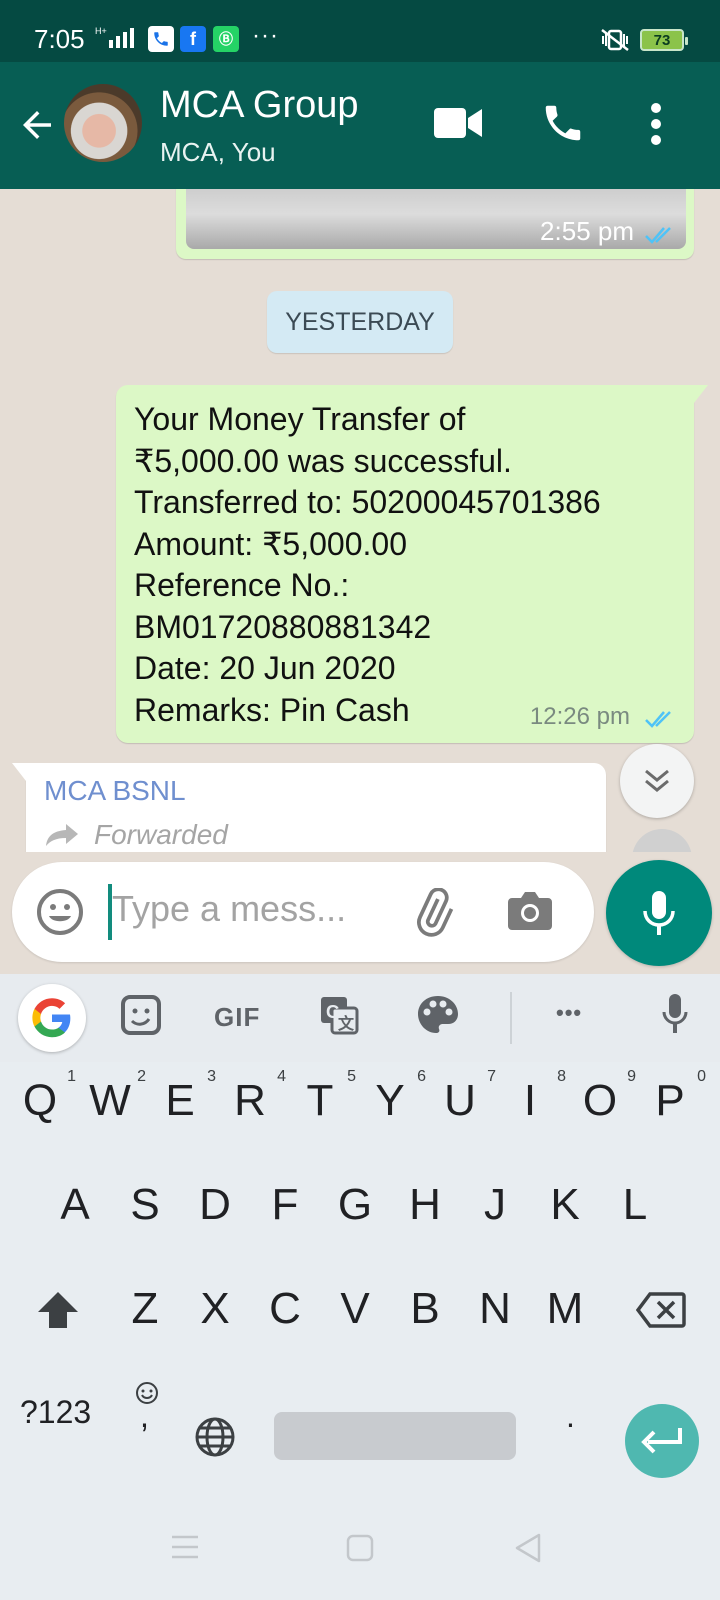  I want to click on system-navigation-bar, so click(360, 1554).